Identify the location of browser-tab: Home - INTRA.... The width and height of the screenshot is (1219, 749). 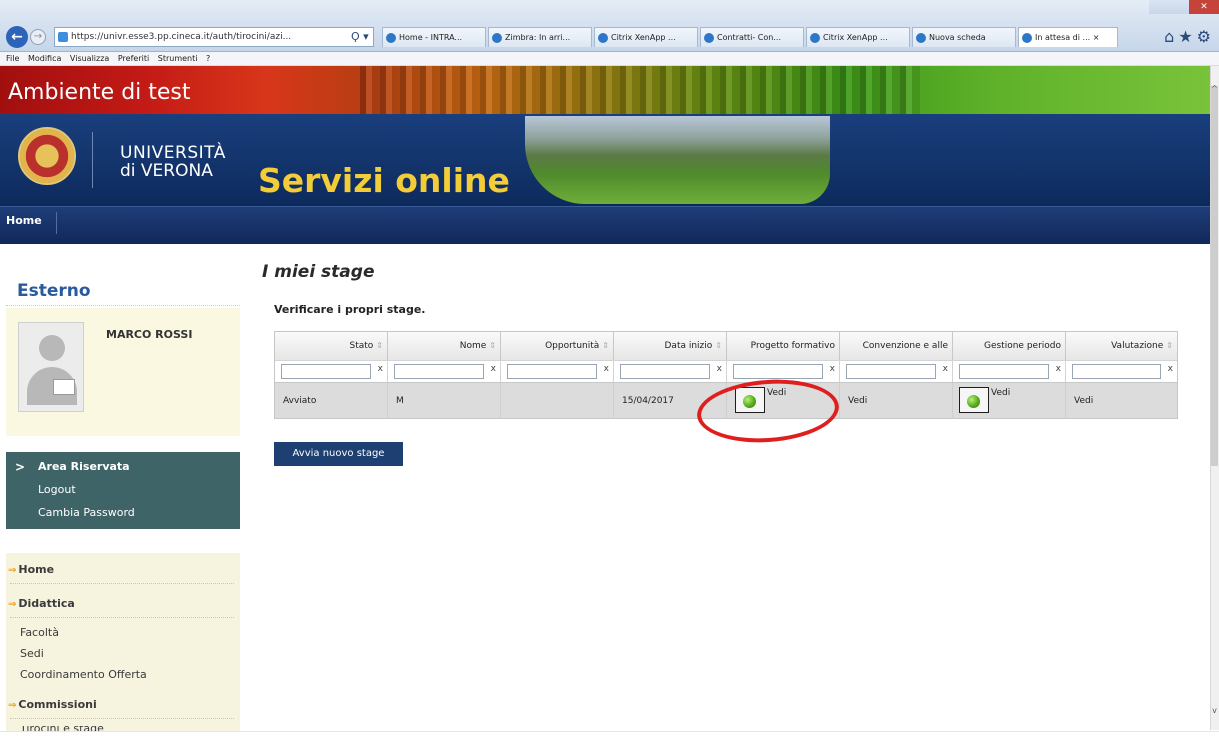
(434, 37).